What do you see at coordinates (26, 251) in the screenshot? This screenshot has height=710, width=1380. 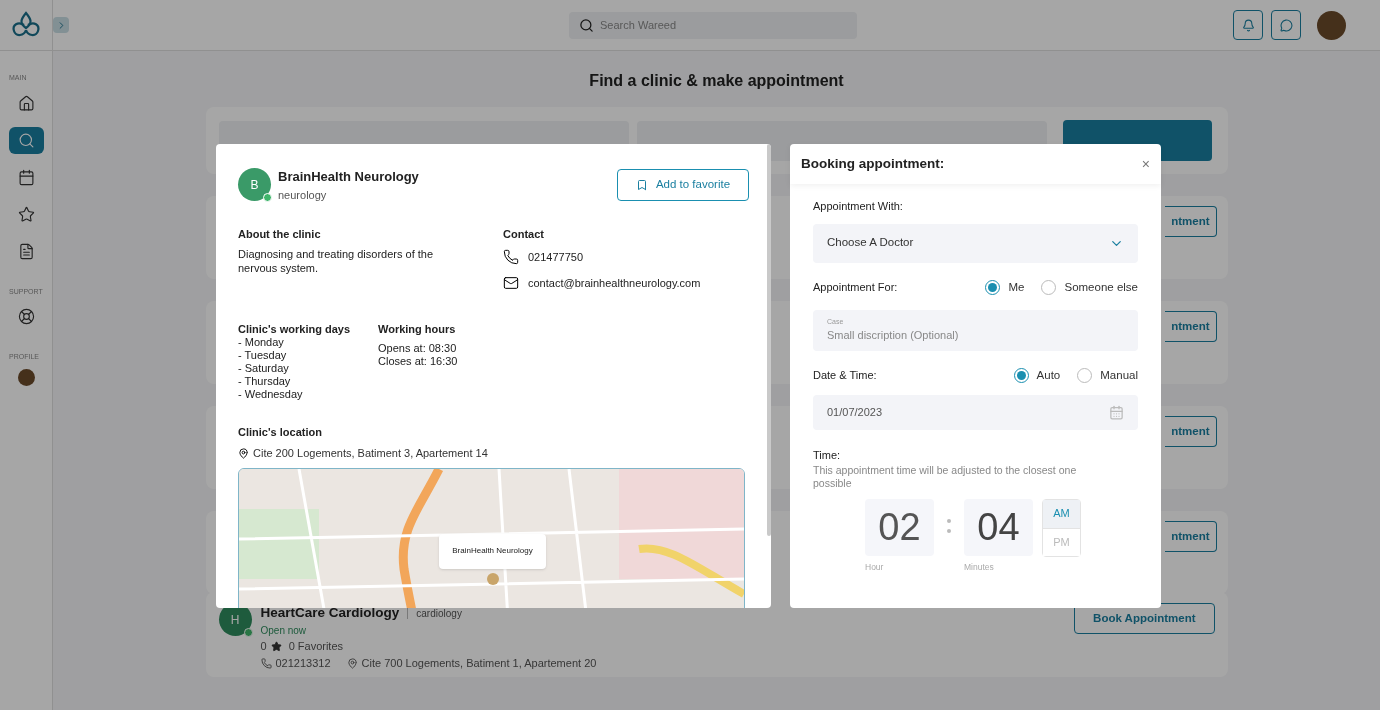 I see `document-icon` at bounding box center [26, 251].